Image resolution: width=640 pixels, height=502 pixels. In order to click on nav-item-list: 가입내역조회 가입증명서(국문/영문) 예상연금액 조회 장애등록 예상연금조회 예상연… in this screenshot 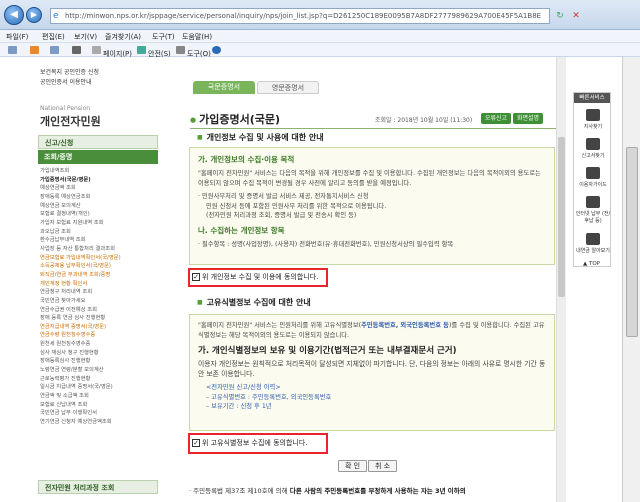, I will do `click(99, 297)`.